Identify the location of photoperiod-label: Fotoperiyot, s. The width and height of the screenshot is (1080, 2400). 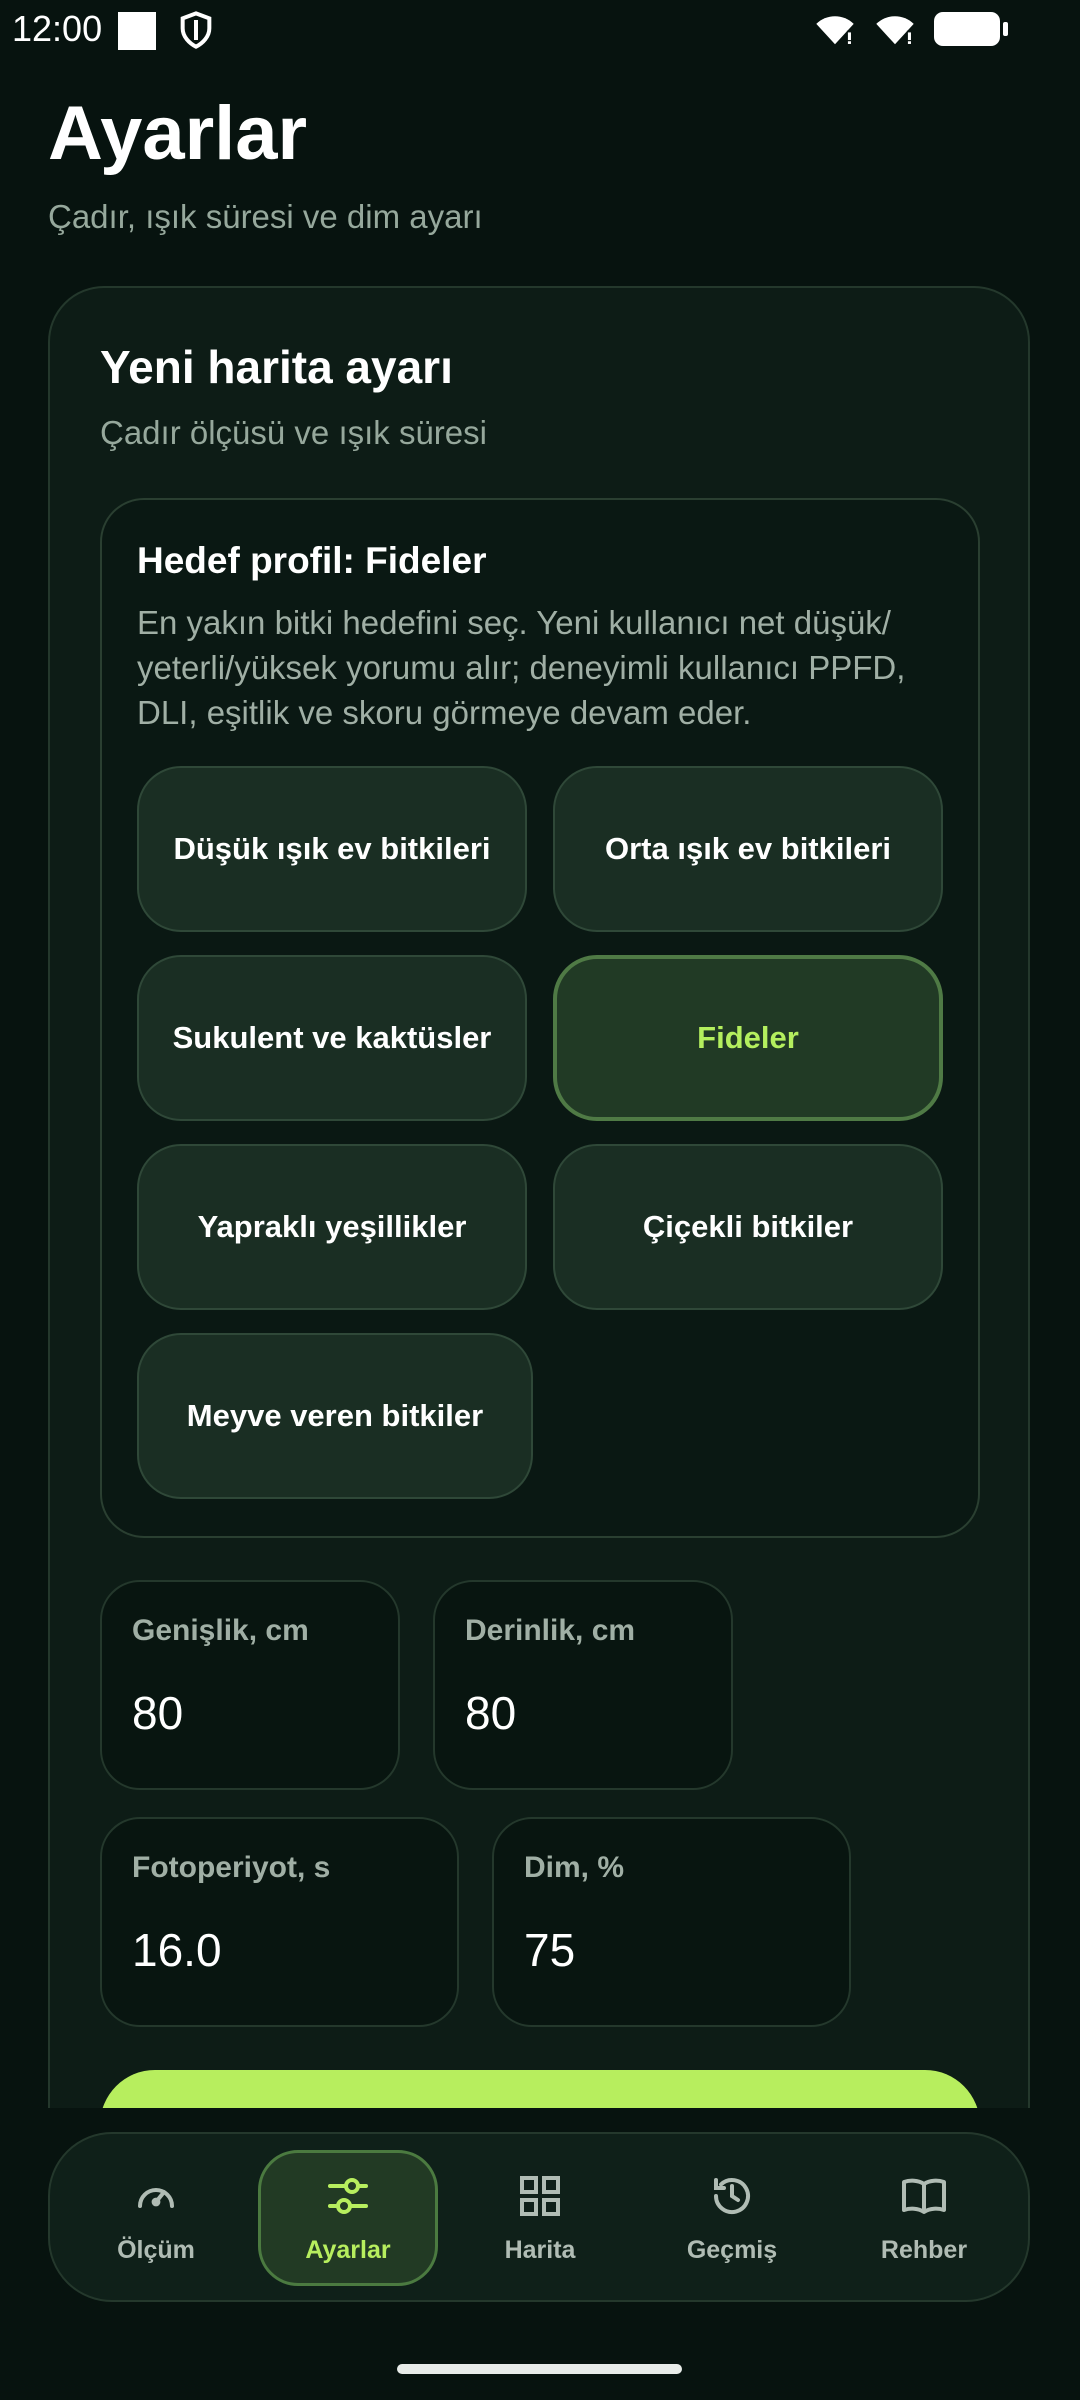
(231, 1867).